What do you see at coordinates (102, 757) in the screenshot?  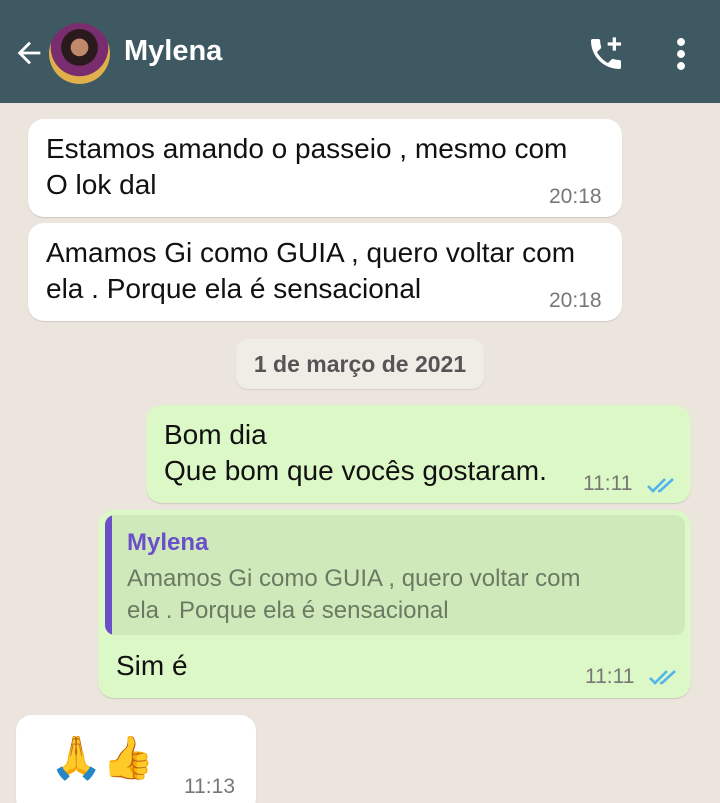 I see `emoji-message: 🙏👍` at bounding box center [102, 757].